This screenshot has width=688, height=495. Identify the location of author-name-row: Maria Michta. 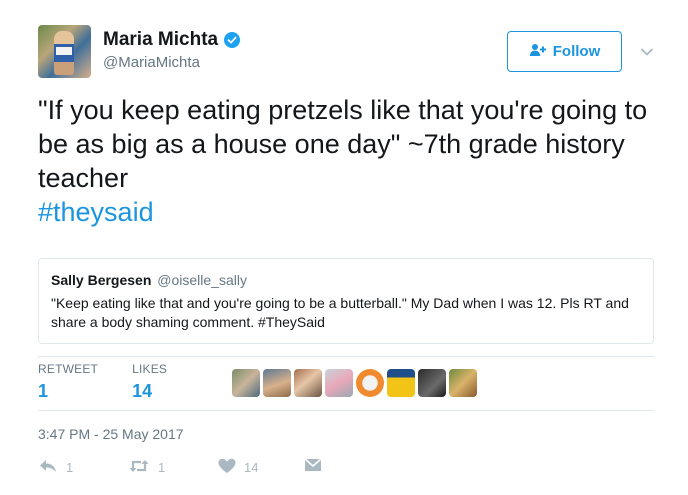
(172, 40).